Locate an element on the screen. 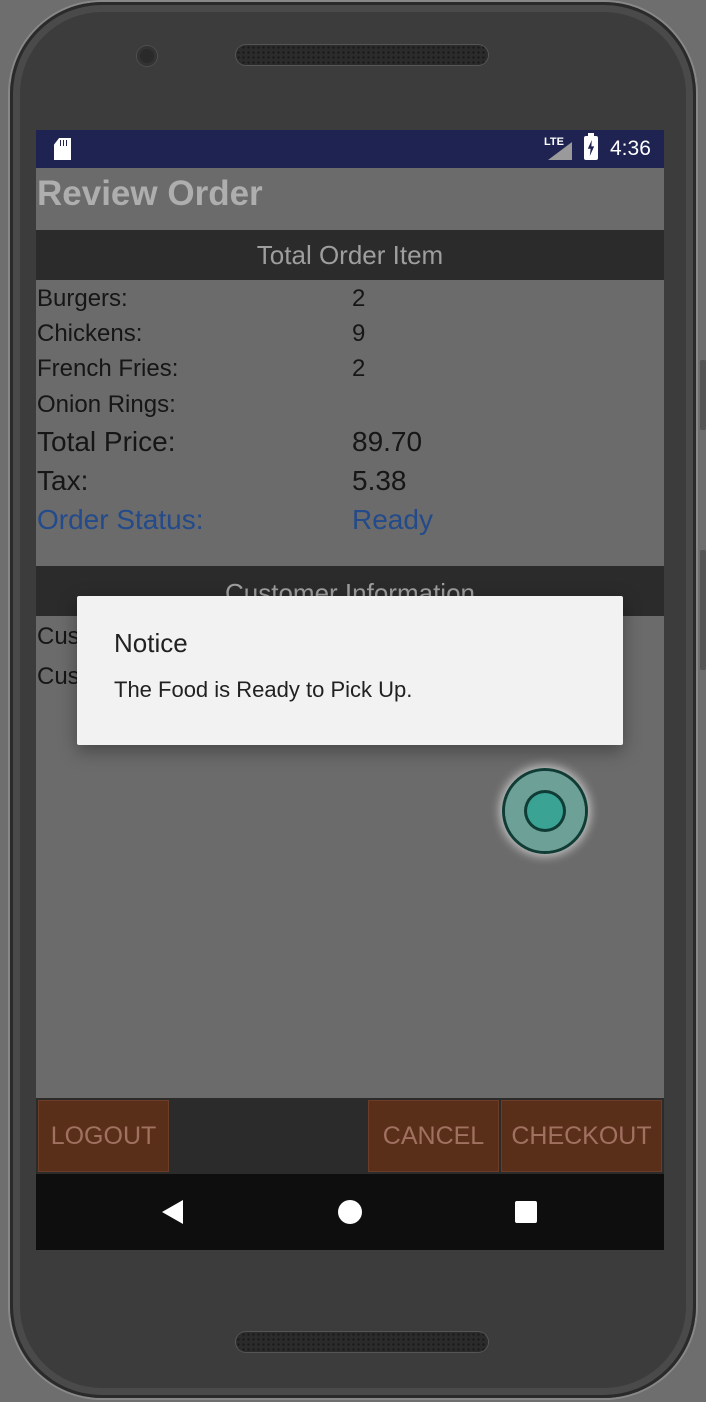  system-nav-bar is located at coordinates (350, 1212).